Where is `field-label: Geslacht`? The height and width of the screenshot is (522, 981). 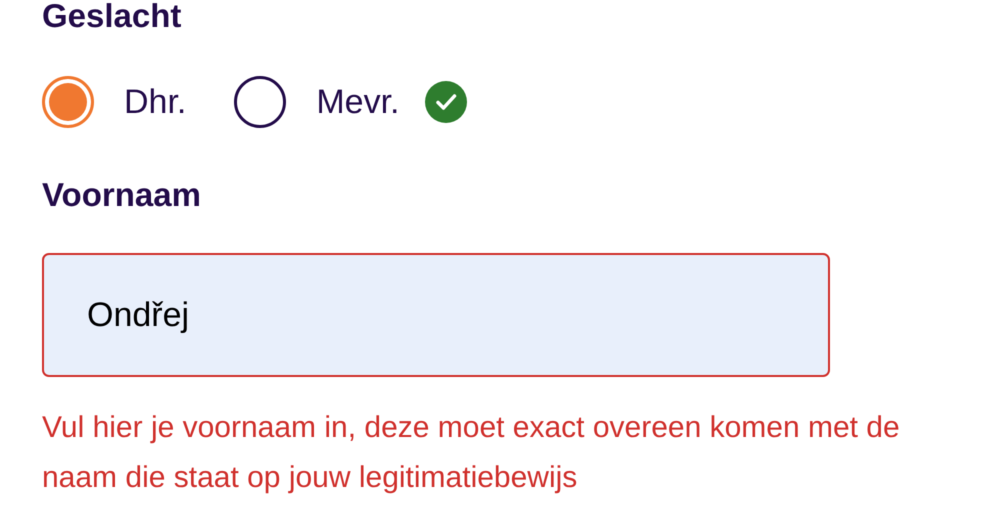 field-label: Geslacht is located at coordinates (112, 17).